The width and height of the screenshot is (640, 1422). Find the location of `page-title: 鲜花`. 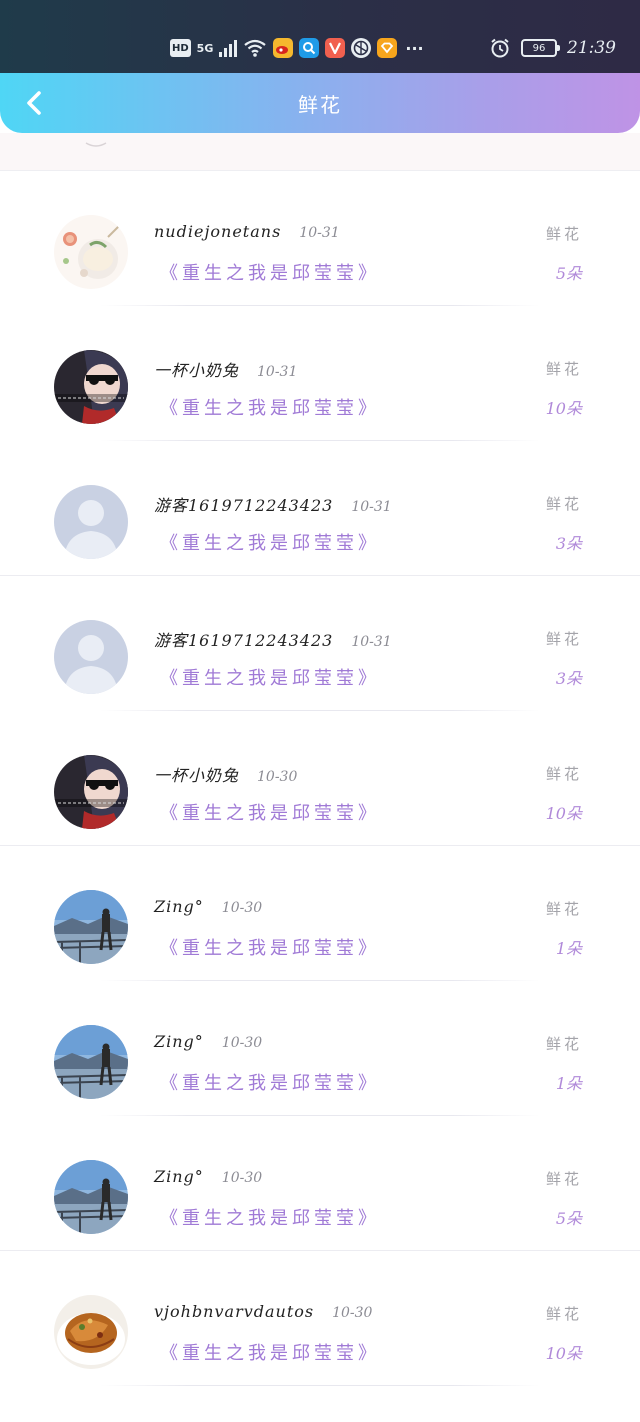

page-title: 鲜花 is located at coordinates (320, 104).